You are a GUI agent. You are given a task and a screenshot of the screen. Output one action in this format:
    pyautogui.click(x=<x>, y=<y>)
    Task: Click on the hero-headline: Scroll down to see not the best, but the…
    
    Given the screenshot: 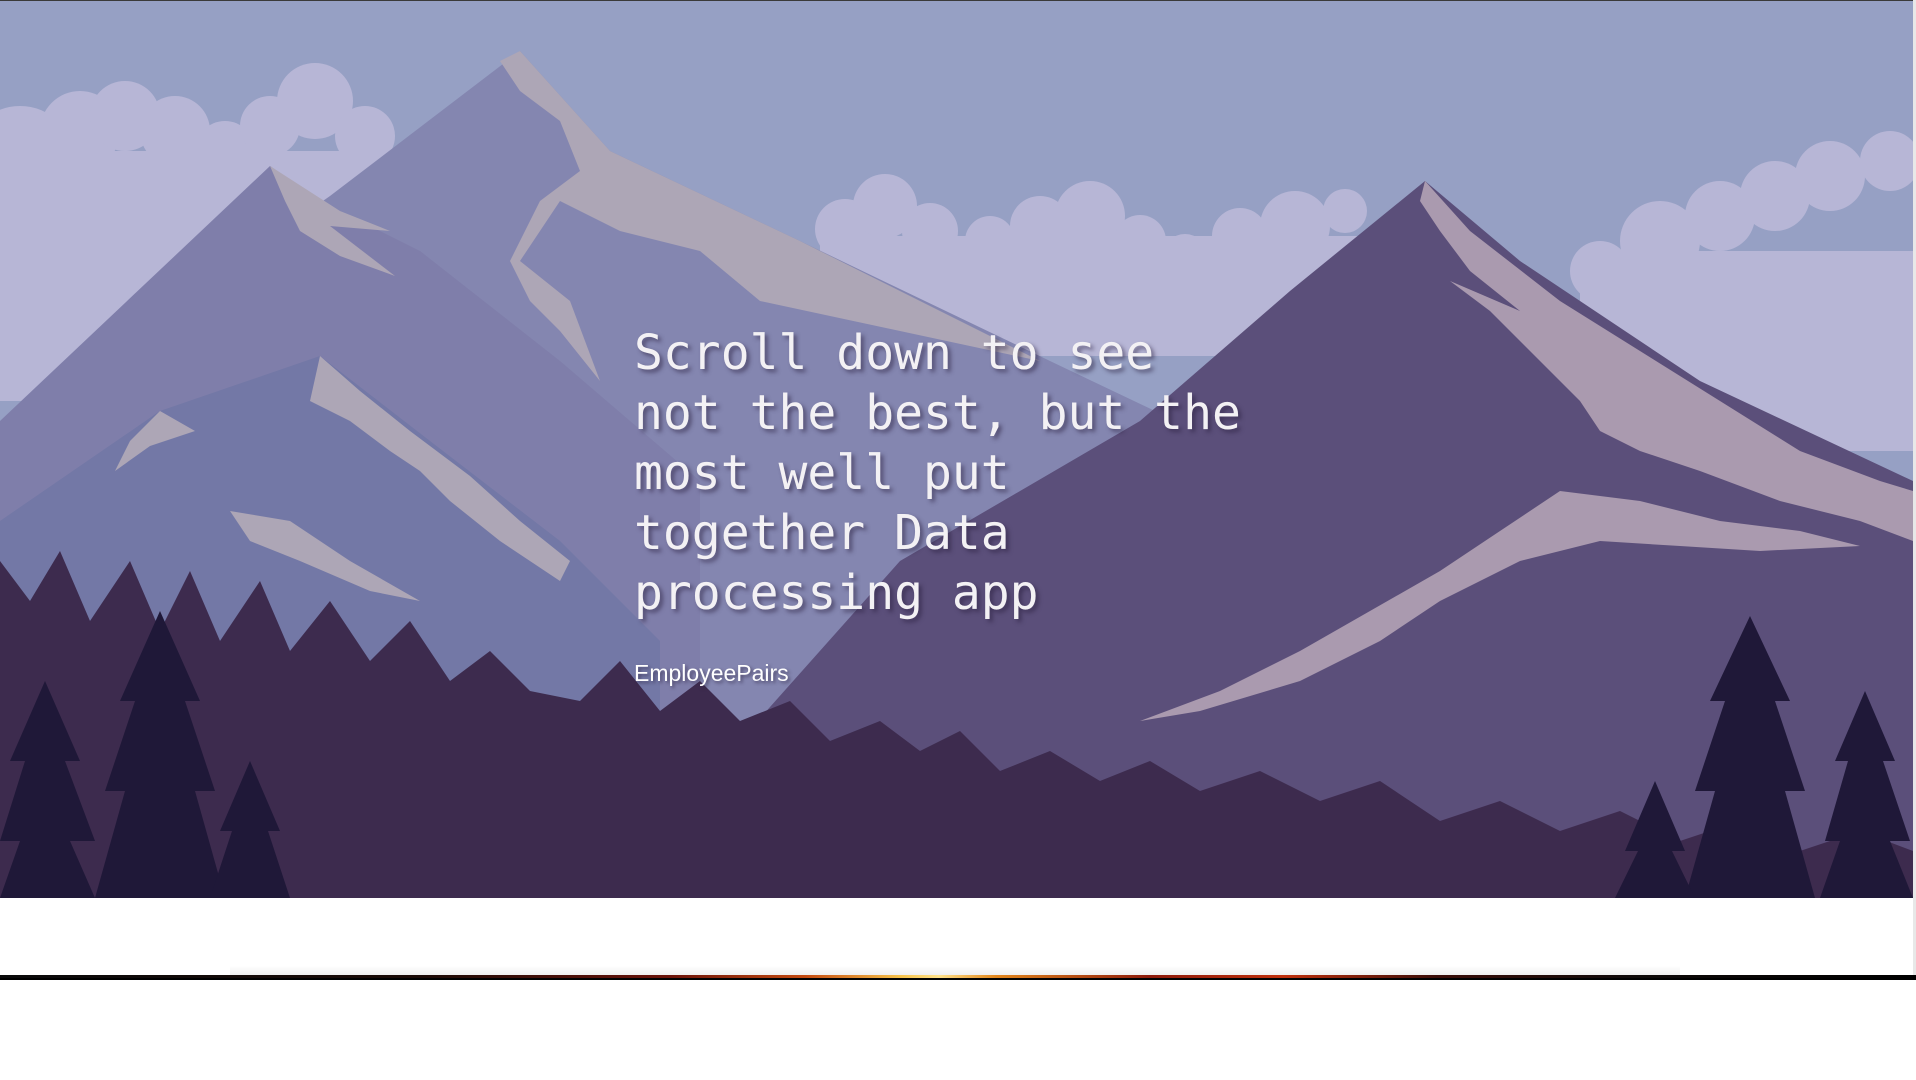 What is the action you would take?
    pyautogui.click(x=984, y=473)
    